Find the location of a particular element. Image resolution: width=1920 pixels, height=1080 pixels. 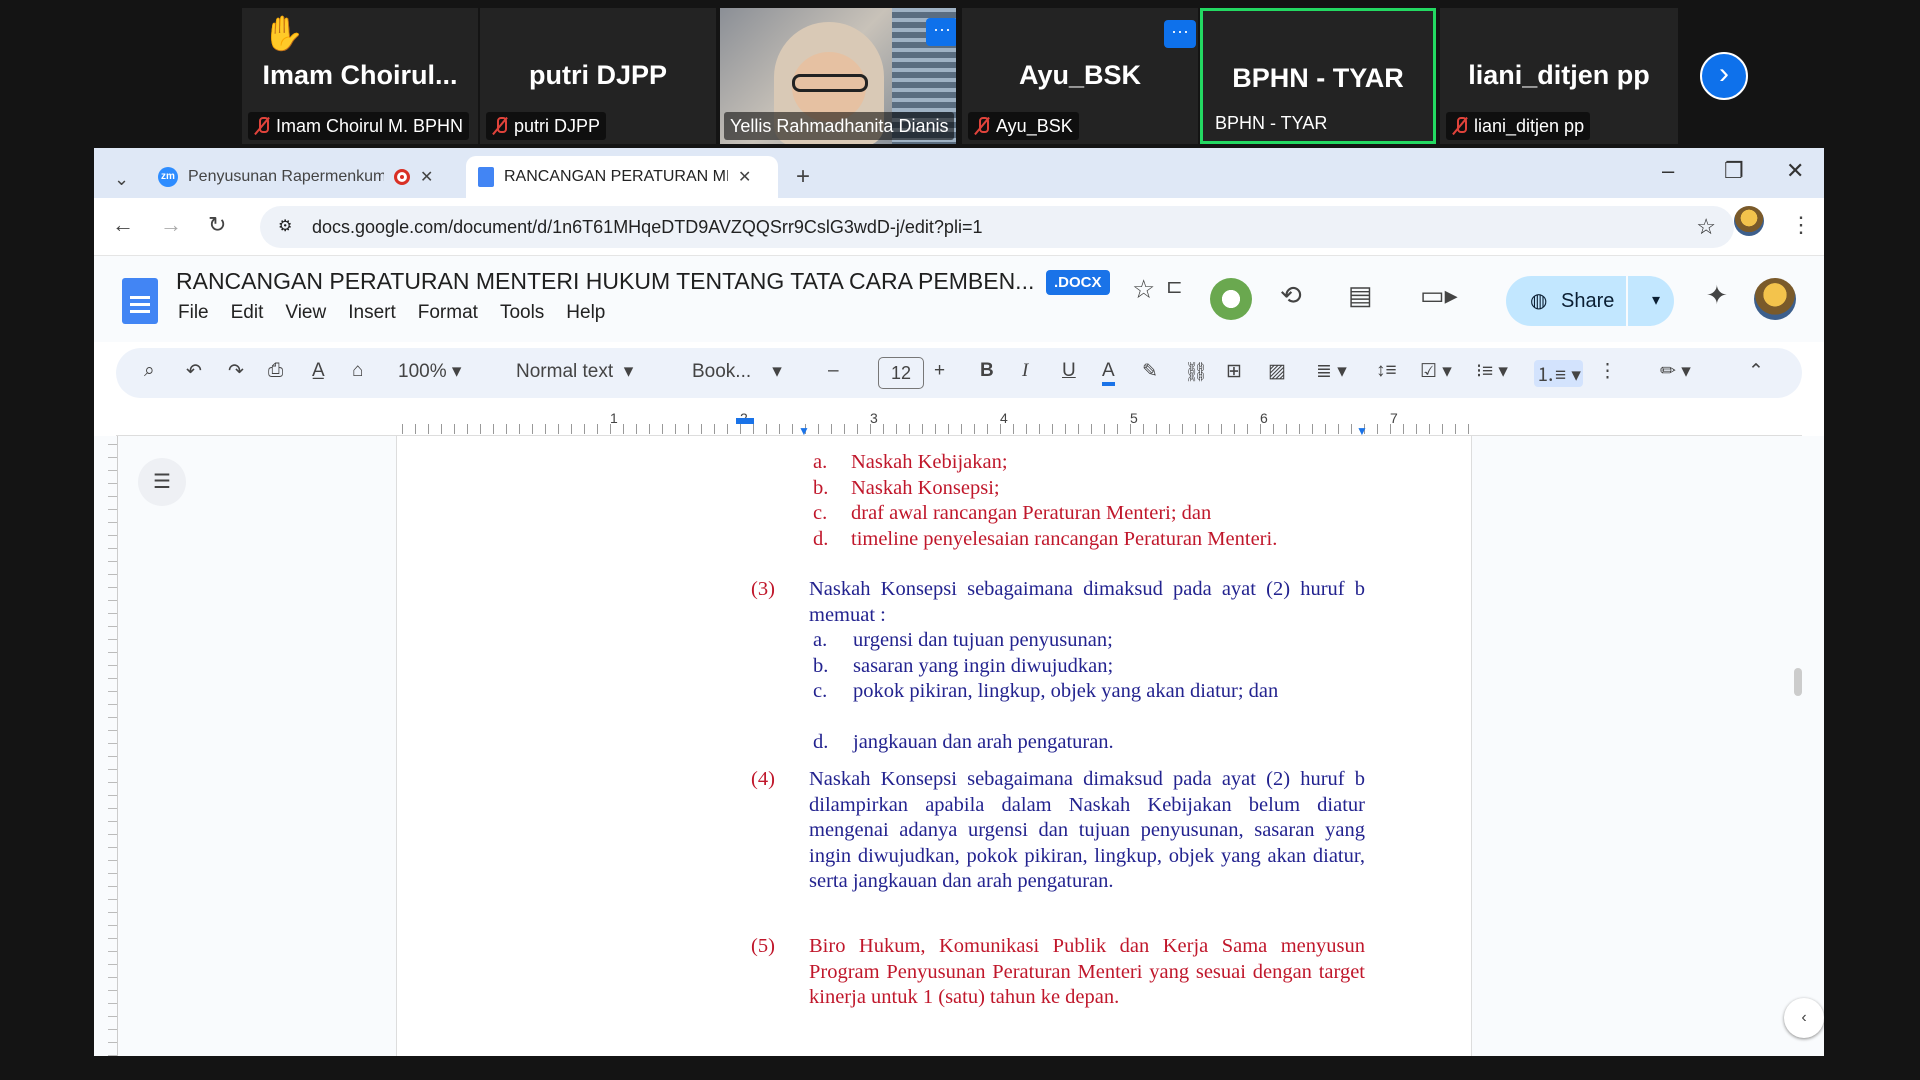

menu-insert: Insert is located at coordinates (372, 313).